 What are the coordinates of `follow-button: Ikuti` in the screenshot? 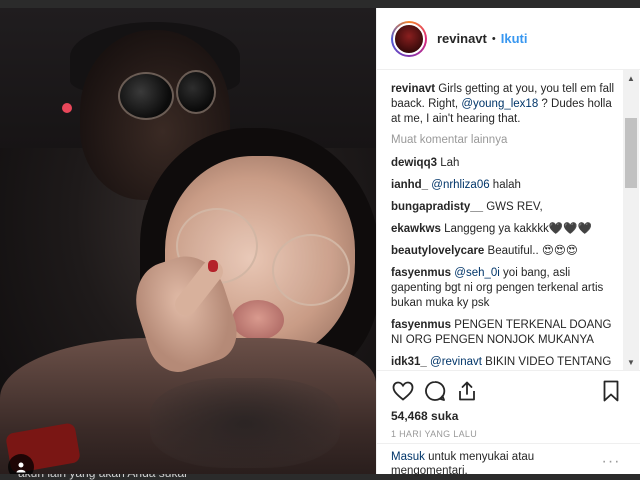 It's located at (514, 38).